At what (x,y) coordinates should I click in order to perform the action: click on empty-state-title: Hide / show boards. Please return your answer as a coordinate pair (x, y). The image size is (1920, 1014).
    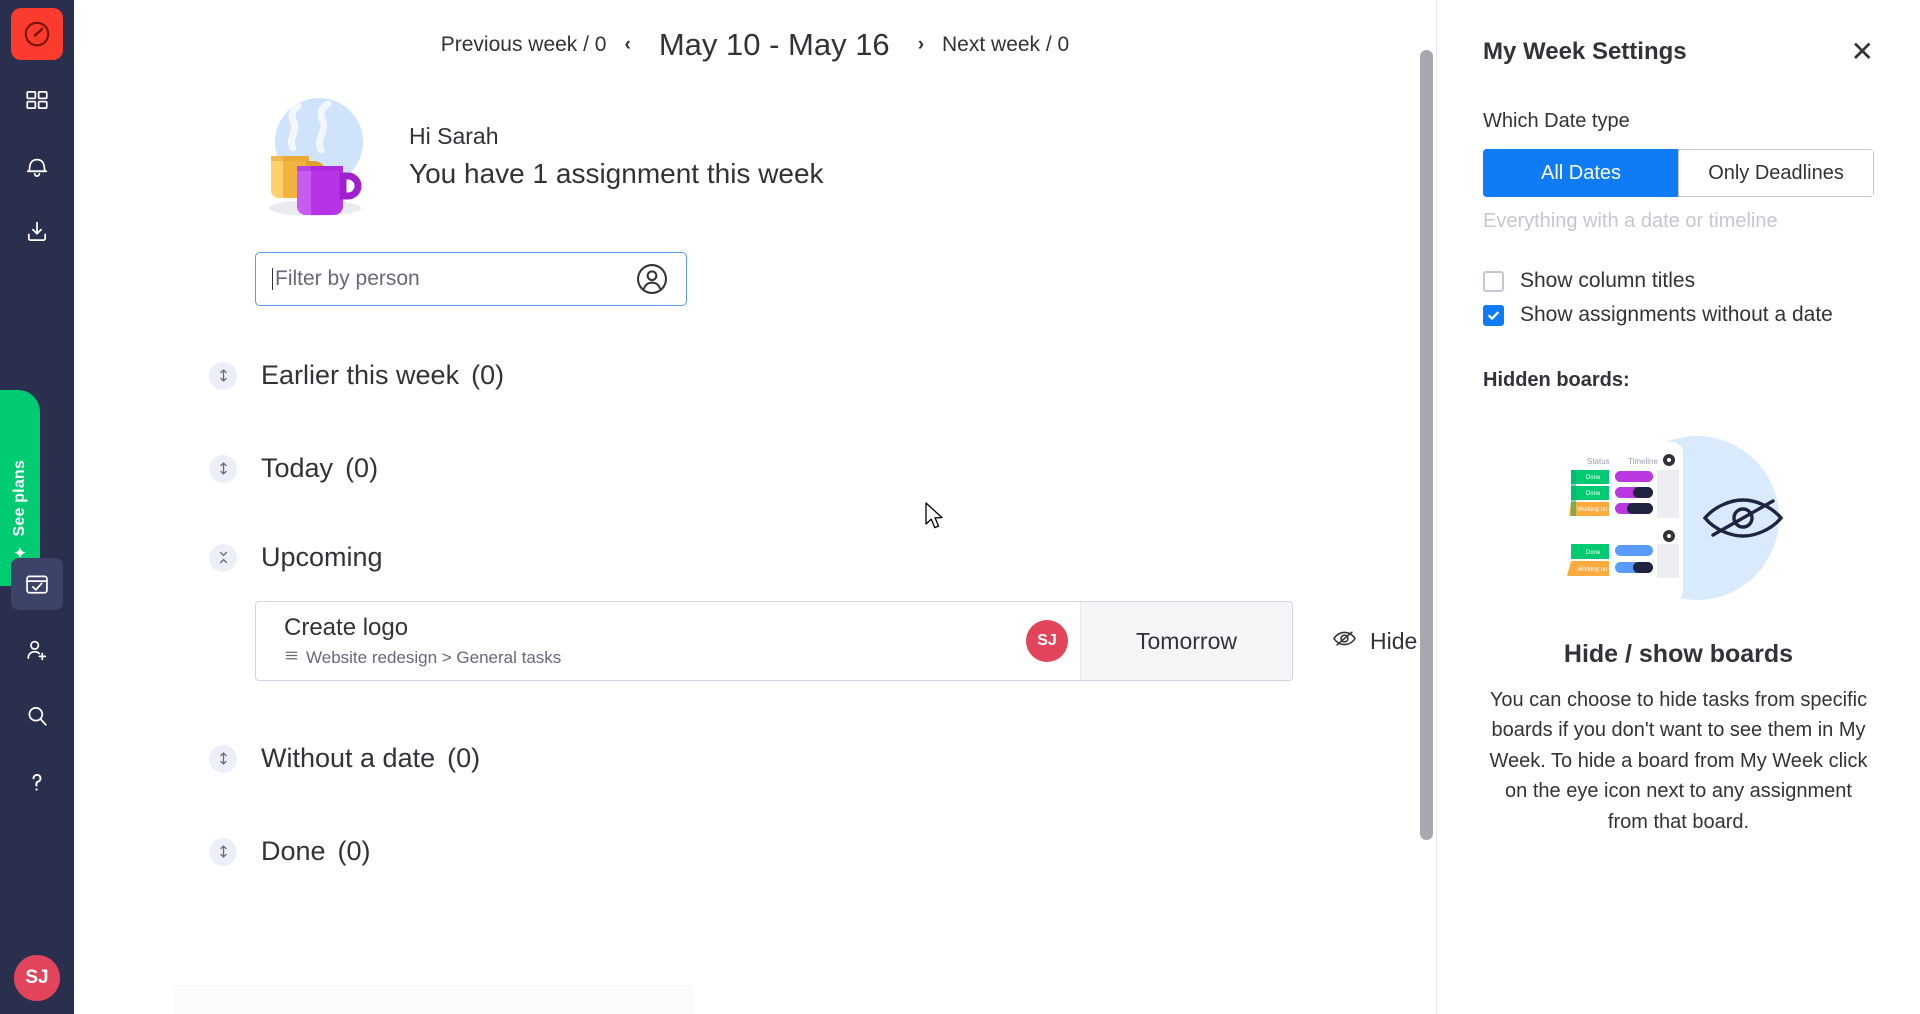
    Looking at the image, I should click on (1678, 654).